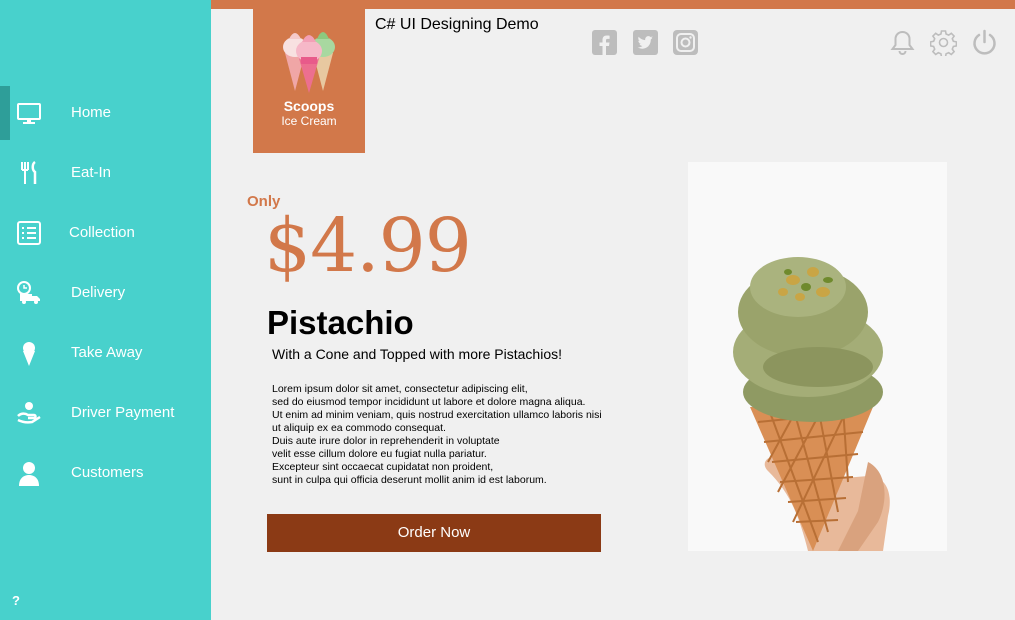  Describe the element at coordinates (98, 292) in the screenshot. I see `sidebar-item-label: Delivery` at that location.